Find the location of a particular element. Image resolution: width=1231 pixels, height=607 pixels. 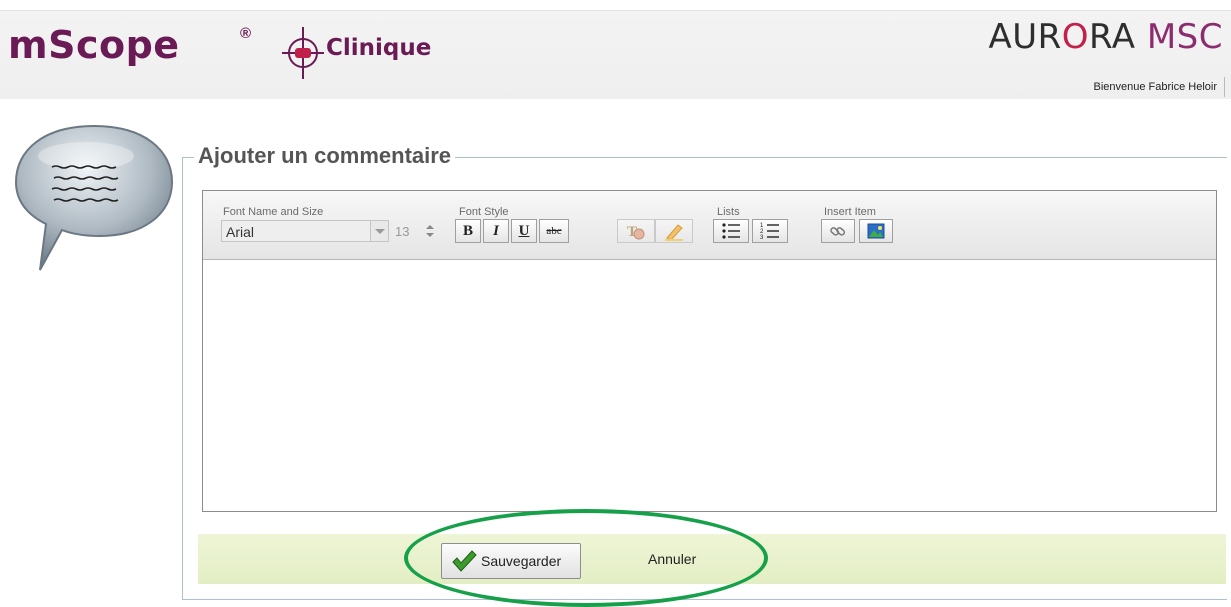

aurora-text-o: O is located at coordinates (1075, 37).